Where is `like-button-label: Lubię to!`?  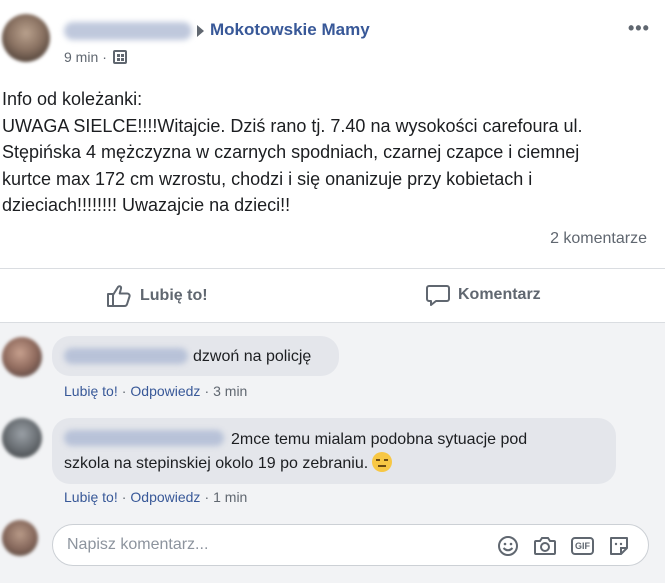
like-button-label: Lubię to! is located at coordinates (174, 295).